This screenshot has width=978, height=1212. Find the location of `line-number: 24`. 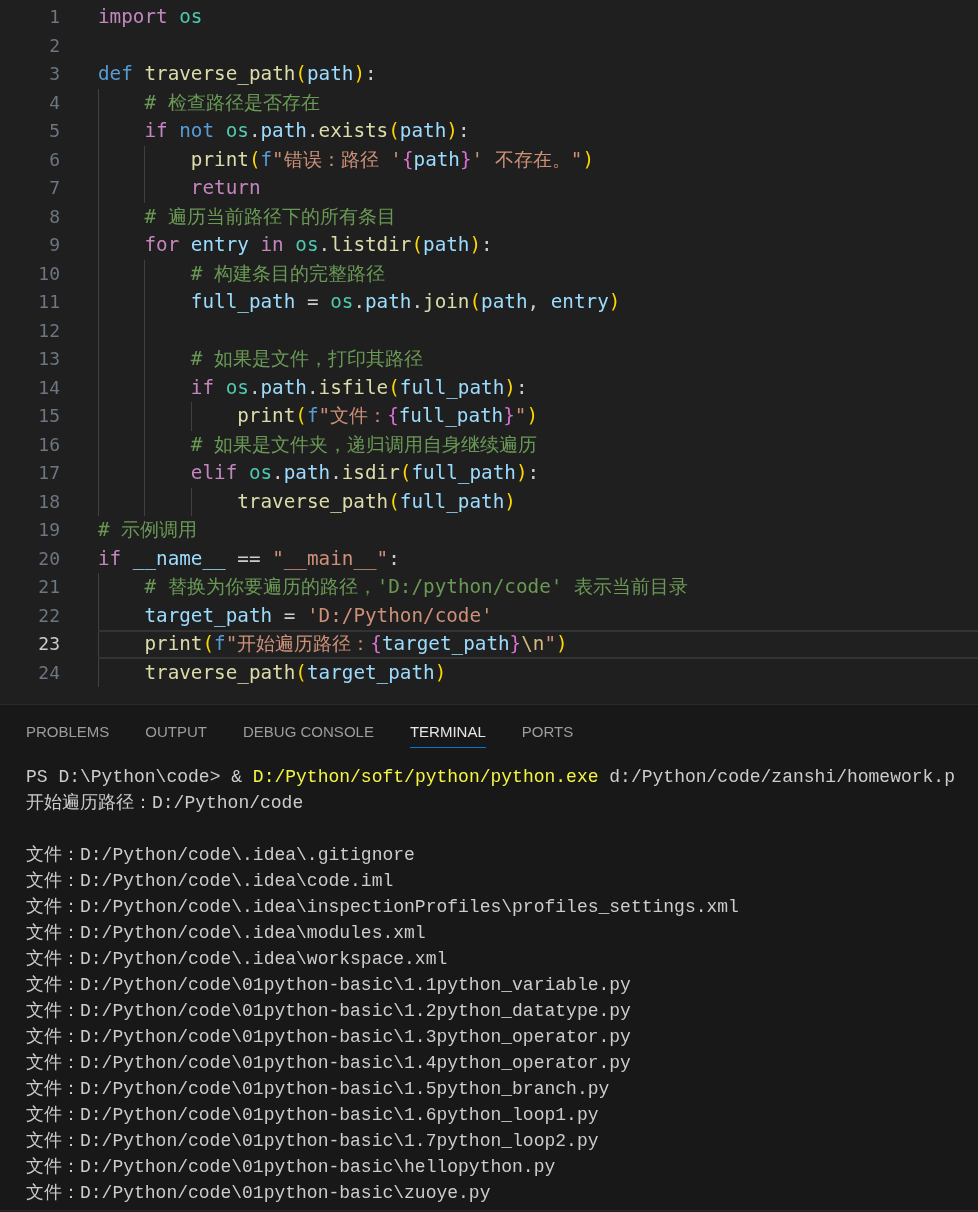

line-number: 24 is located at coordinates (48, 672).